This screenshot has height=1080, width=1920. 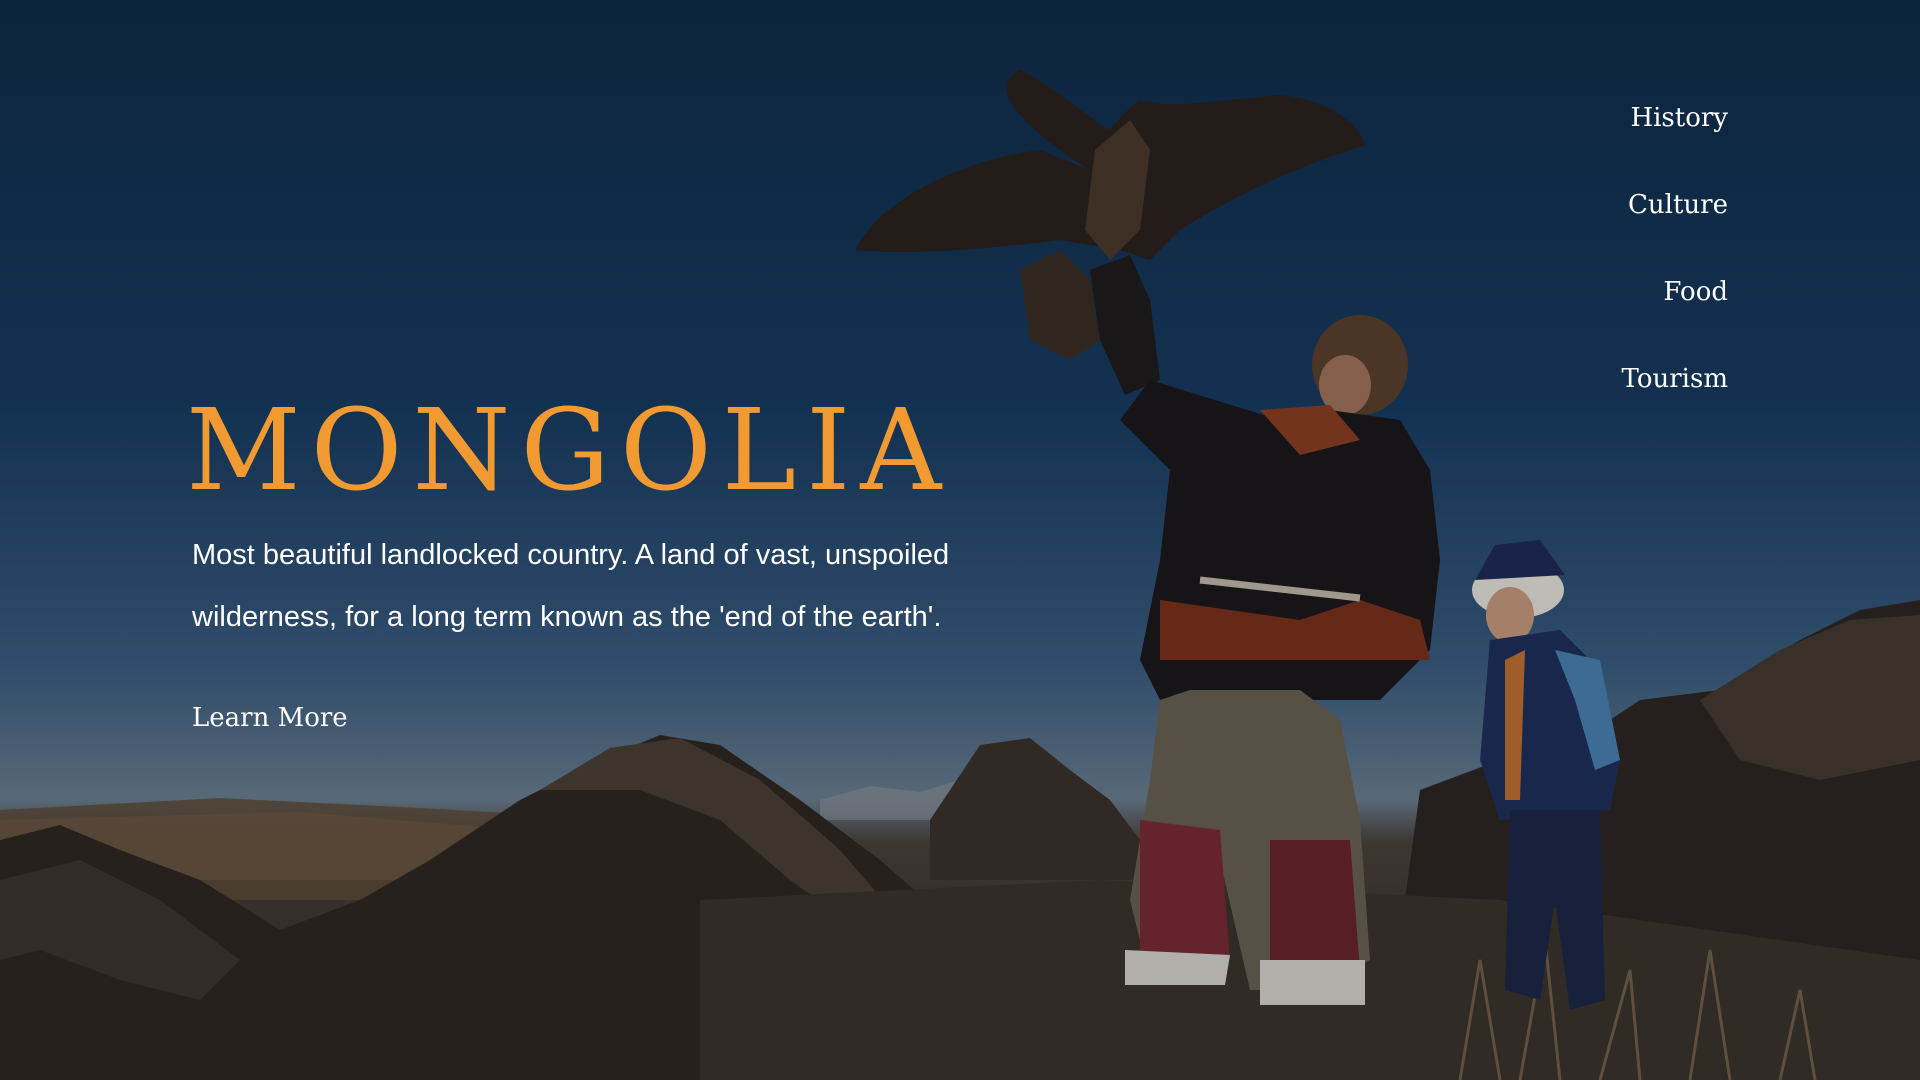 What do you see at coordinates (569, 451) in the screenshot?
I see `page-title: MONGOLIA` at bounding box center [569, 451].